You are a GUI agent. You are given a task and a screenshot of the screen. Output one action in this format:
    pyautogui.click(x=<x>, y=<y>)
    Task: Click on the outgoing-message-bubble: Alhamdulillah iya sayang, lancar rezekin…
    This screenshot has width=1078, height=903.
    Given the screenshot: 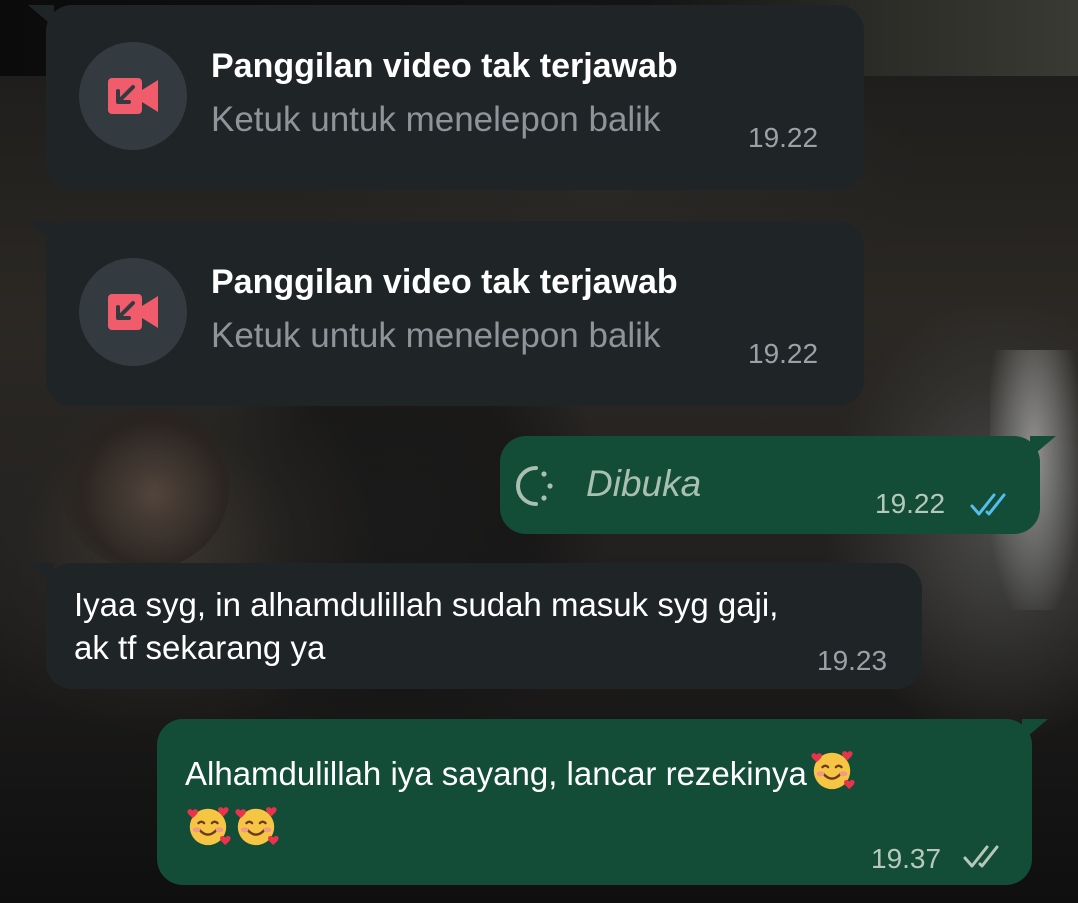 What is the action you would take?
    pyautogui.click(x=594, y=802)
    